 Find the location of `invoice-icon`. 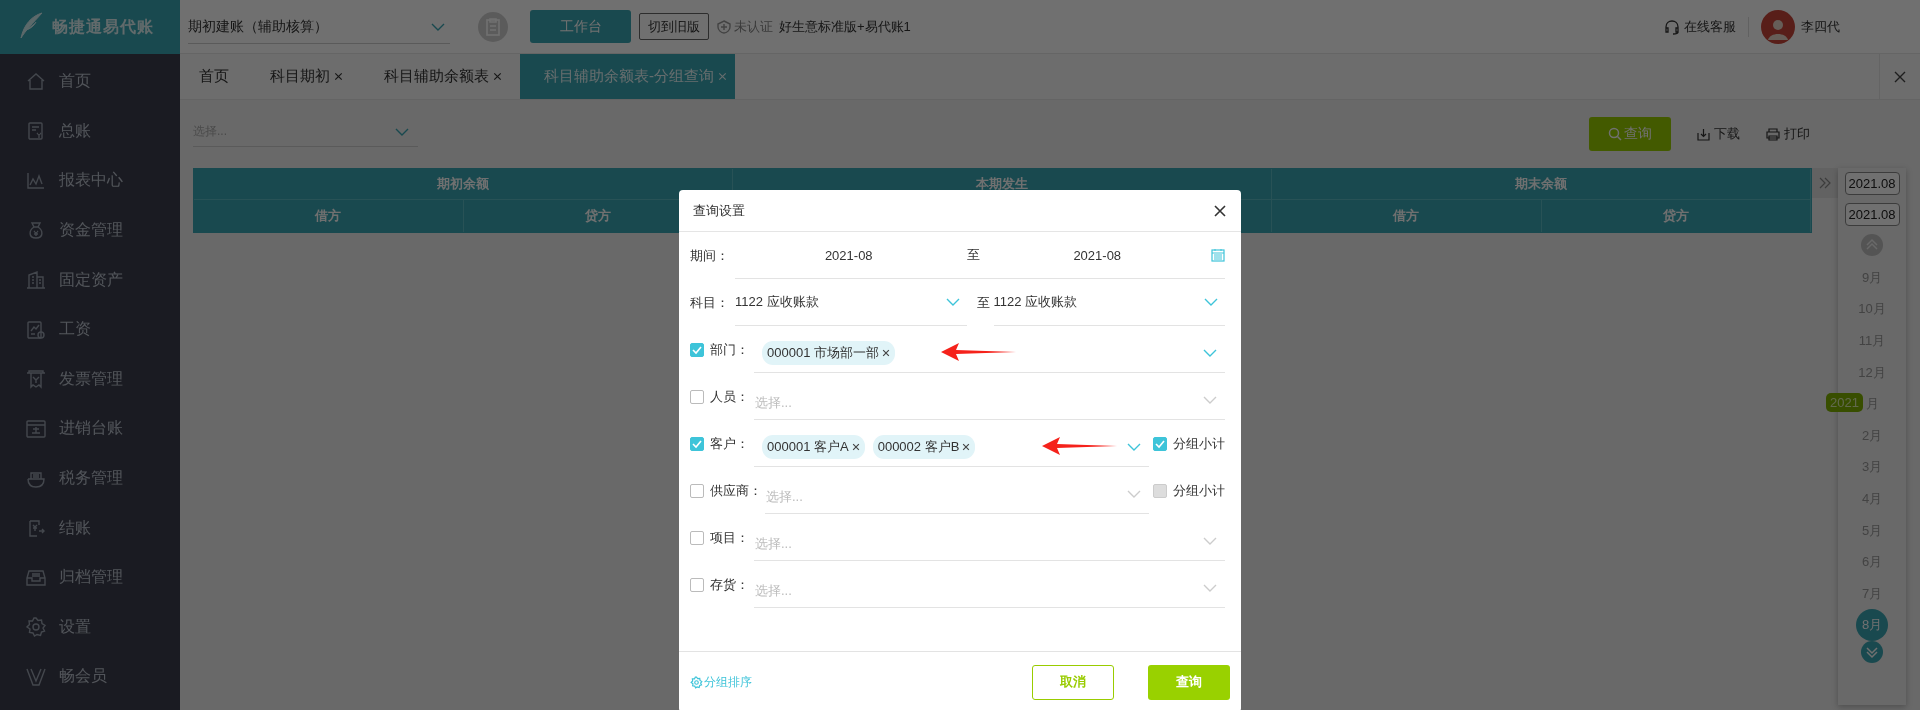

invoice-icon is located at coordinates (36, 379).